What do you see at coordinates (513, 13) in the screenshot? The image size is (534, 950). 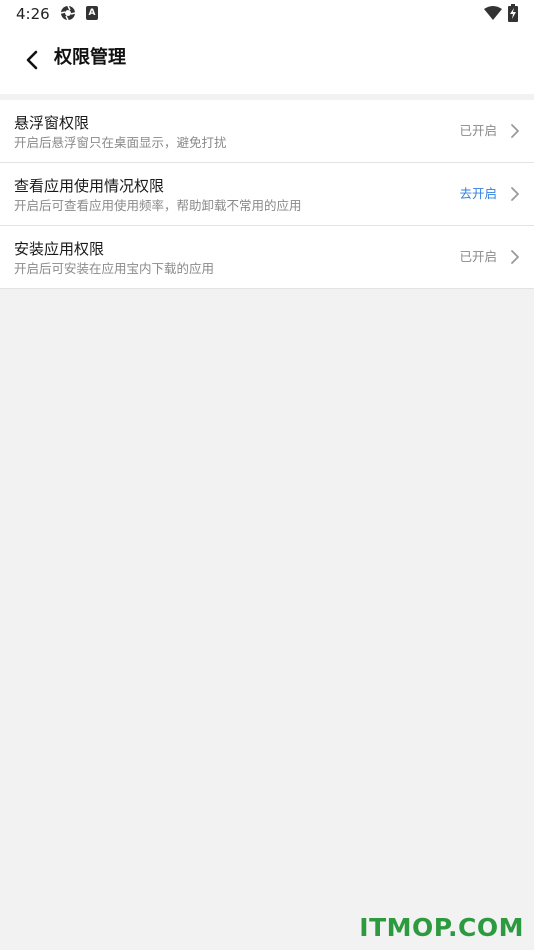 I see `battery-charging-icon` at bounding box center [513, 13].